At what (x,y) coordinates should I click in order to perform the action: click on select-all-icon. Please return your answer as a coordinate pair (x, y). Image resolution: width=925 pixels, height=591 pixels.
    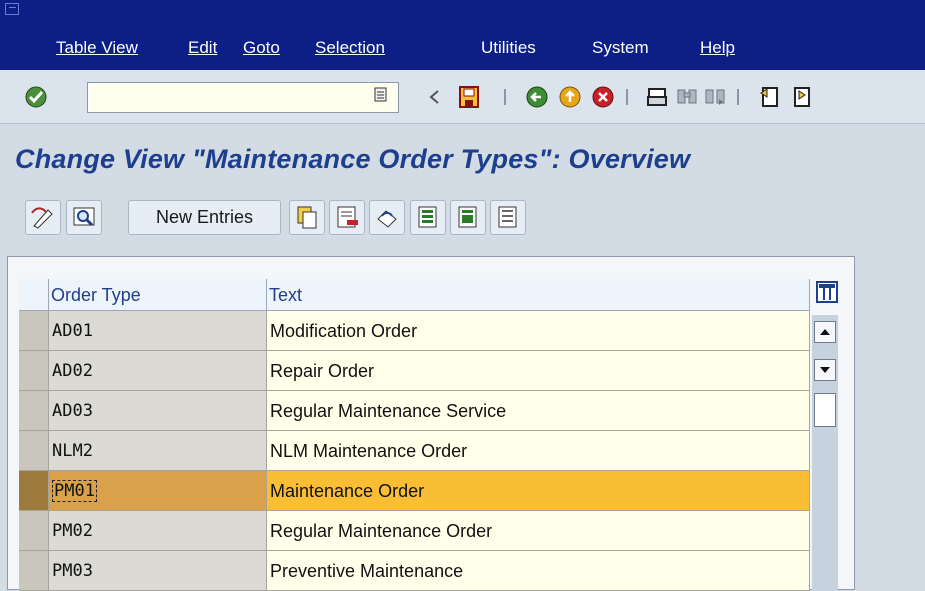
    Looking at the image, I should click on (427, 217).